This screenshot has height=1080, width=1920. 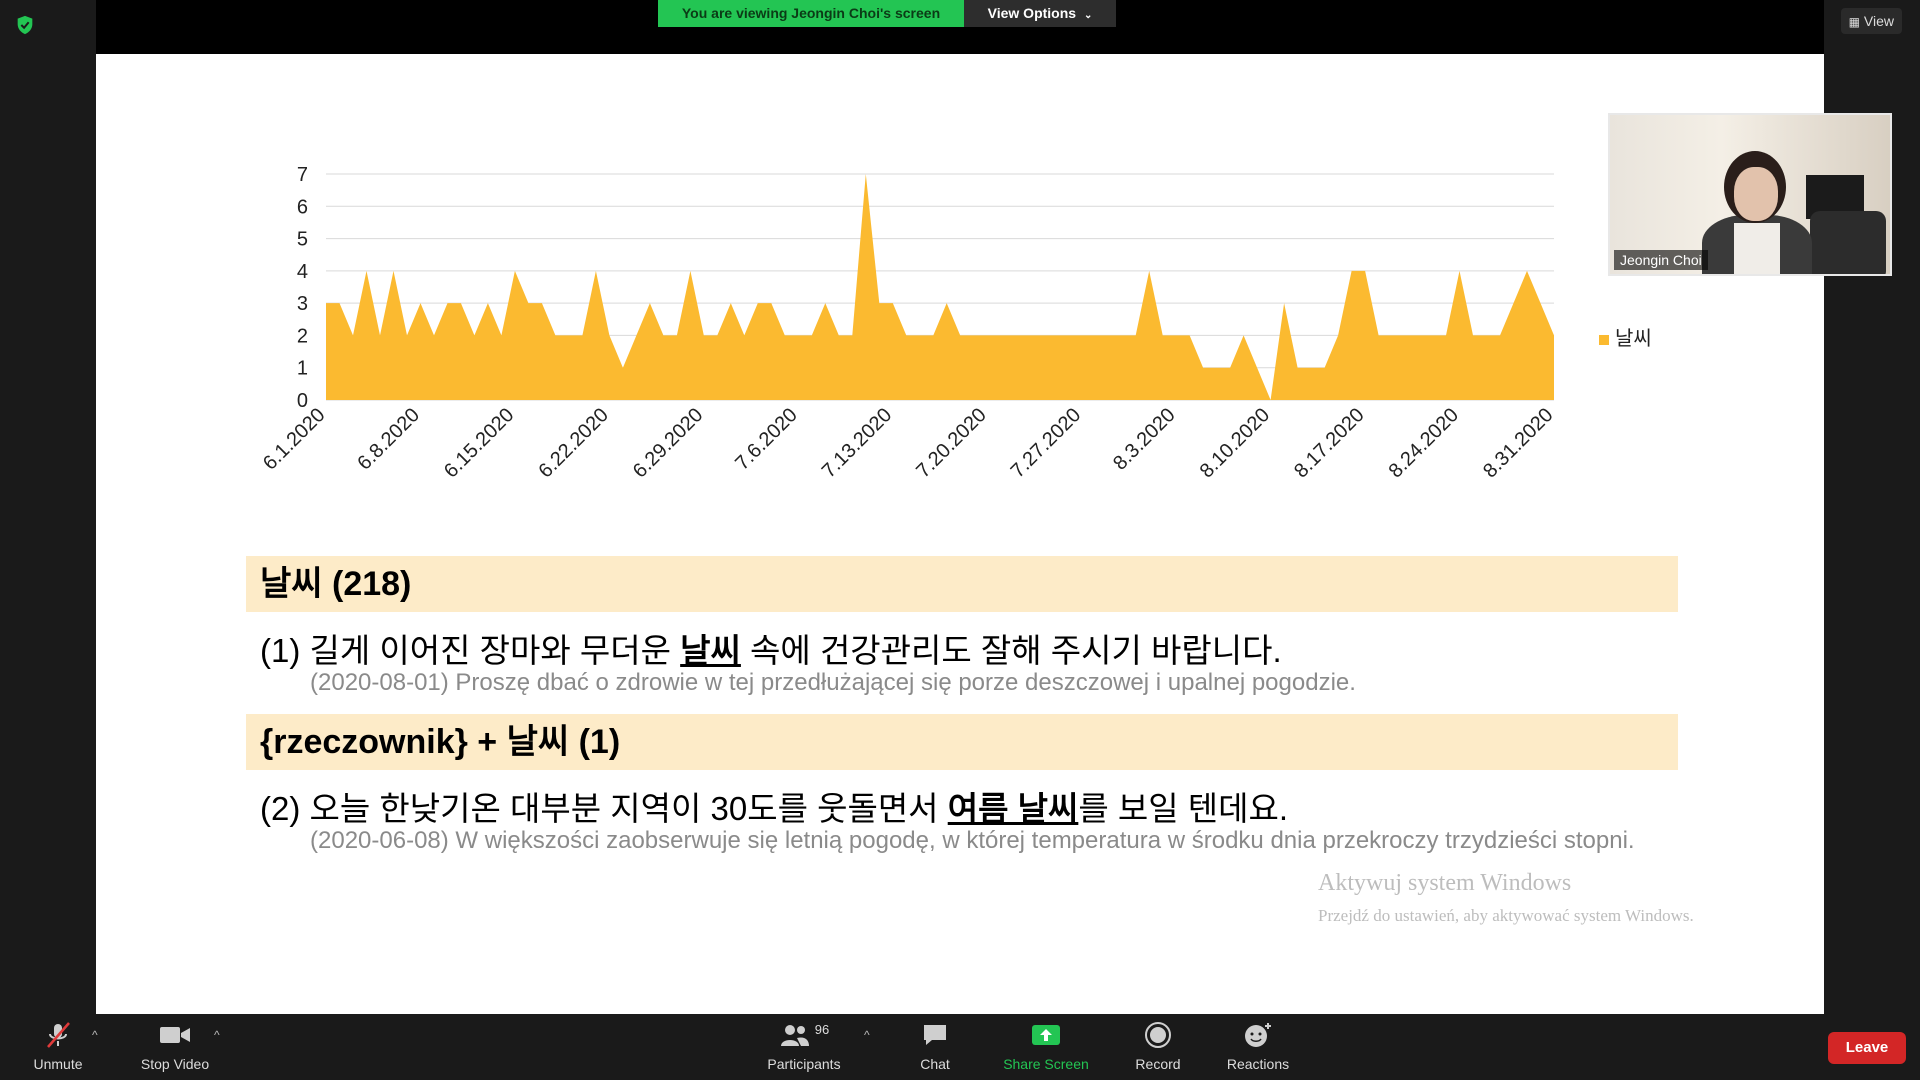 What do you see at coordinates (388, 439) in the screenshot?
I see `x-tick-label: 6.8.2020` at bounding box center [388, 439].